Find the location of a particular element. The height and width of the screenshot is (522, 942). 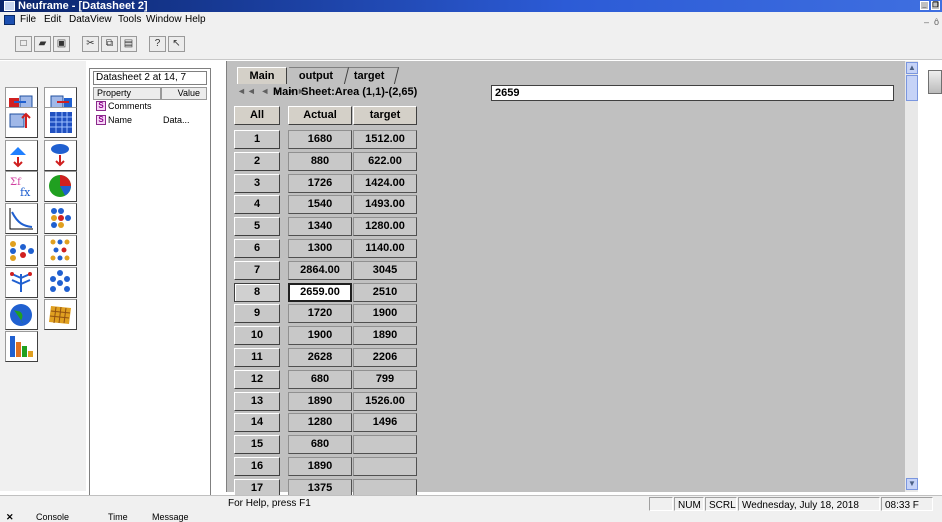

globe-node-icon is located at coordinates (21, 314).